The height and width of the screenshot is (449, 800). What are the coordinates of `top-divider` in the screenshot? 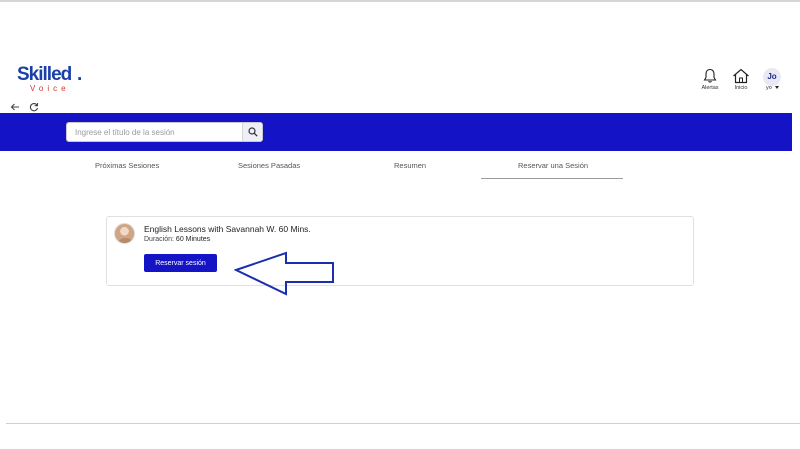 It's located at (400, 1).